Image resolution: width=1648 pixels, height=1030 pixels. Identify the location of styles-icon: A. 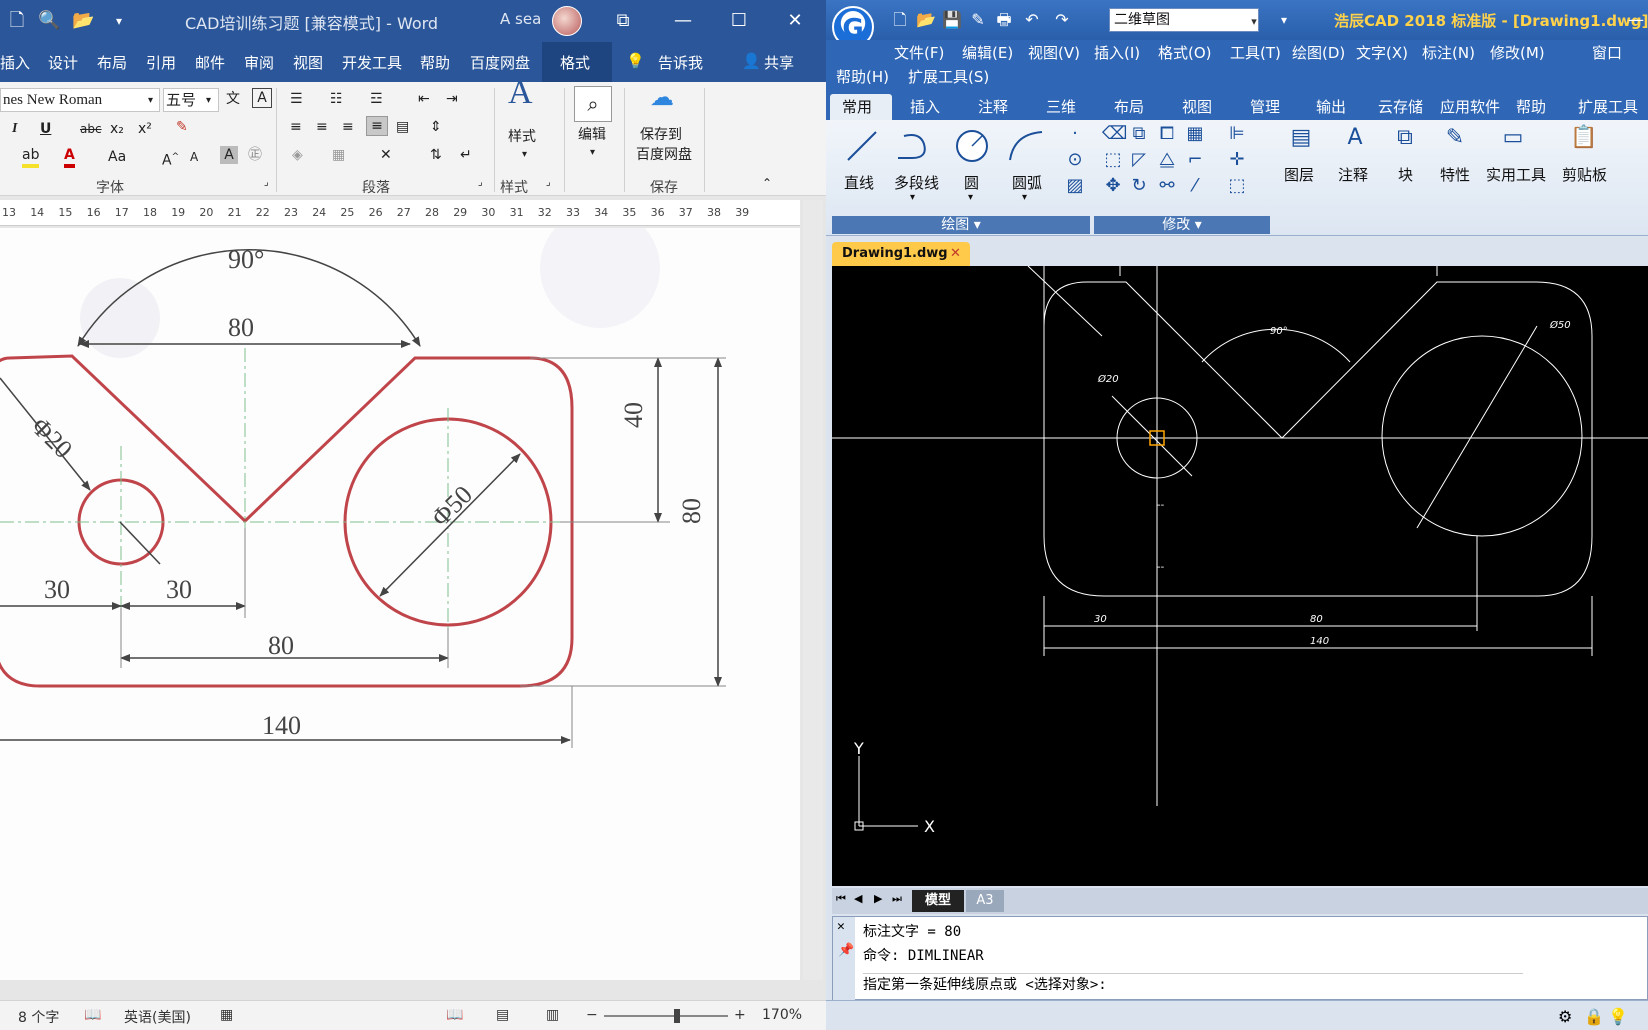
(520, 93).